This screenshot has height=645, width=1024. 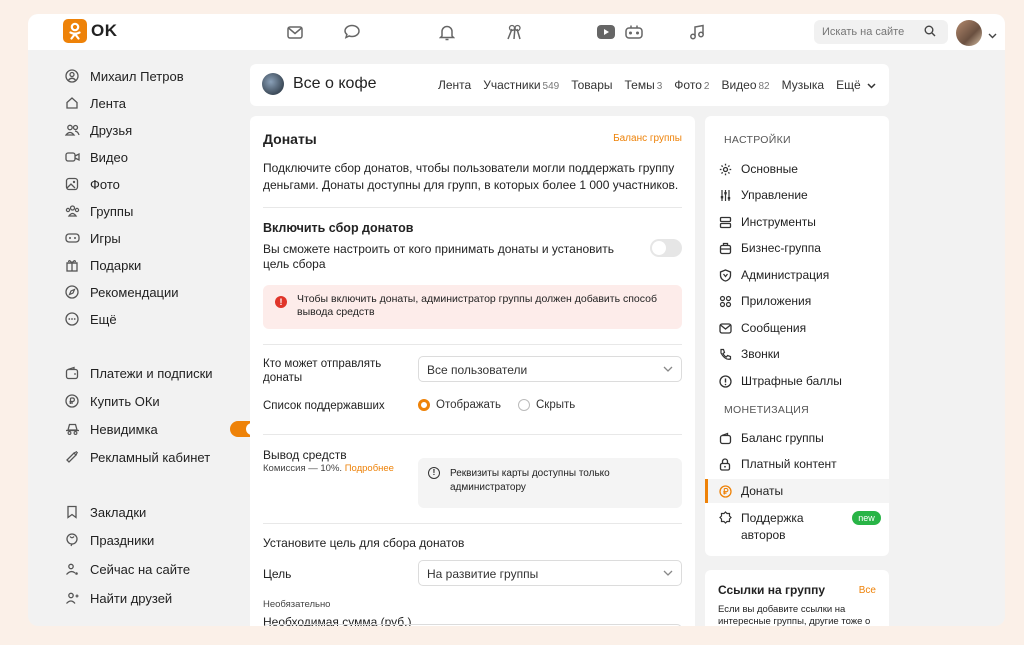 What do you see at coordinates (335, 84) in the screenshot?
I see `group-title: Все о кофе` at bounding box center [335, 84].